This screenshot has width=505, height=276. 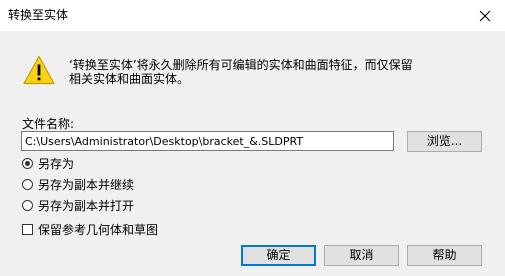 What do you see at coordinates (361, 255) in the screenshot?
I see `cancel-button: 取消` at bounding box center [361, 255].